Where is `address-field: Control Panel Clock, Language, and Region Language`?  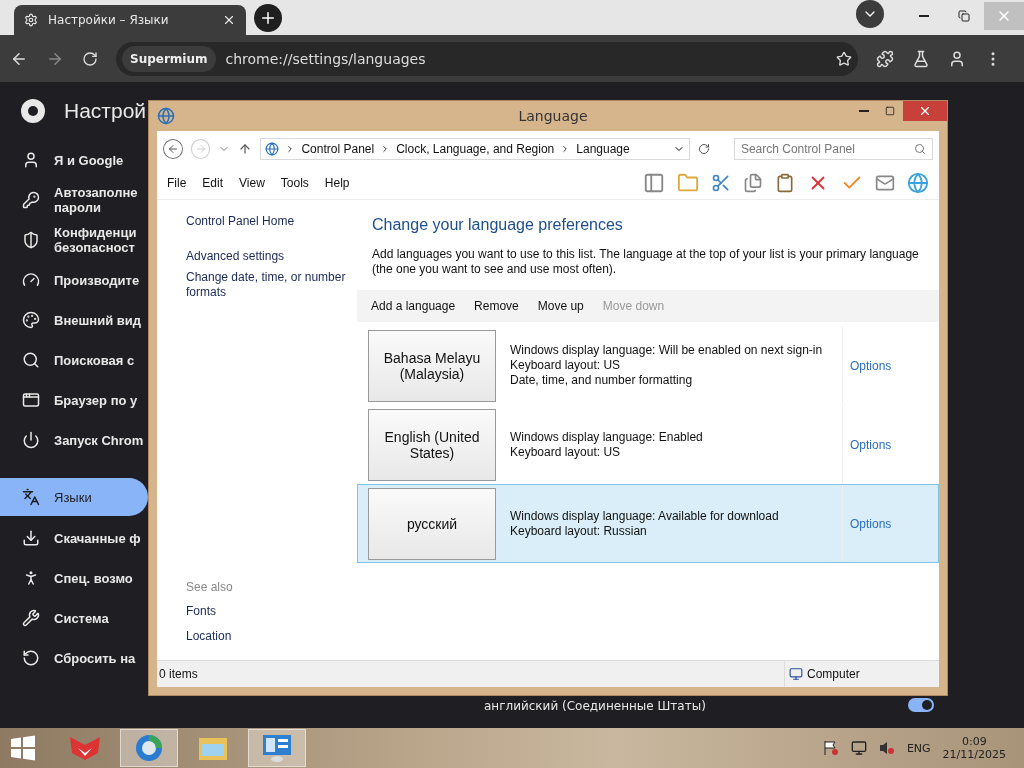
address-field: Control Panel Clock, Language, and Region Language is located at coordinates (475, 149).